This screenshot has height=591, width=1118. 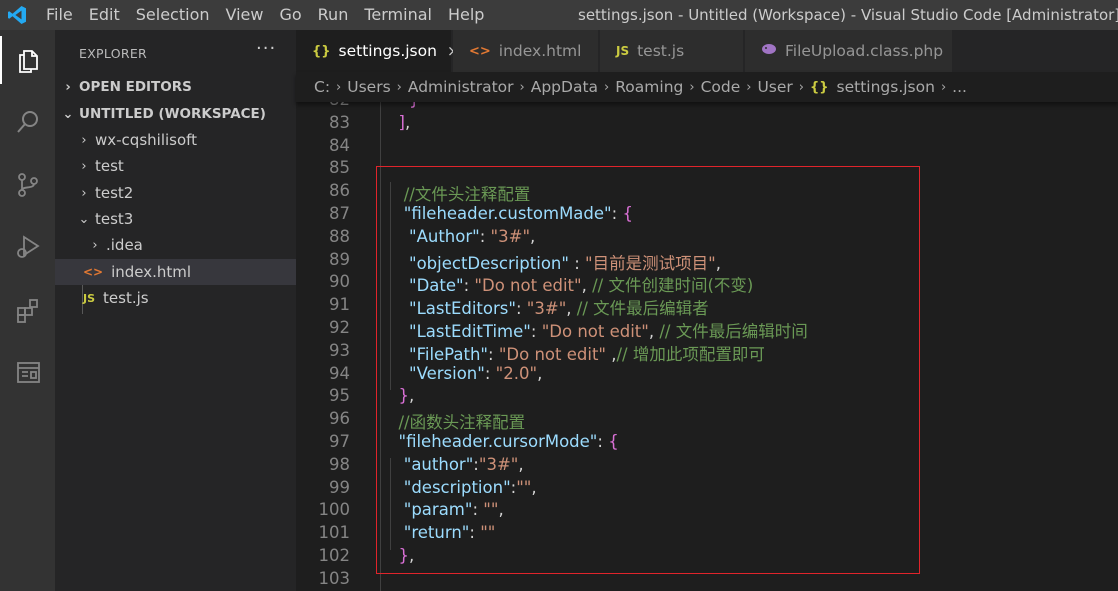 I want to click on code-token: // 文件最后编辑者, so click(x=642, y=309).